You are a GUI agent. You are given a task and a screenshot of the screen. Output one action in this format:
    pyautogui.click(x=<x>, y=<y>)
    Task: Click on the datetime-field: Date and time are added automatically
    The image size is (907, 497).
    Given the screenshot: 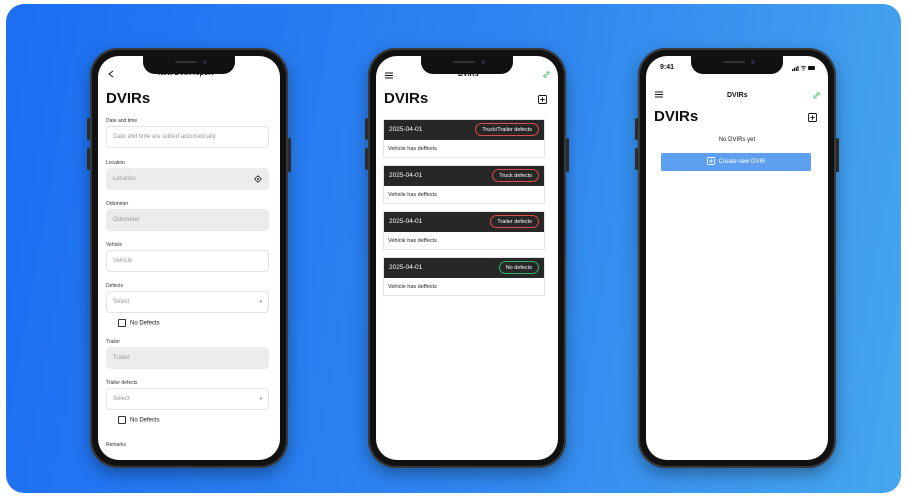 What is the action you would take?
    pyautogui.click(x=187, y=137)
    